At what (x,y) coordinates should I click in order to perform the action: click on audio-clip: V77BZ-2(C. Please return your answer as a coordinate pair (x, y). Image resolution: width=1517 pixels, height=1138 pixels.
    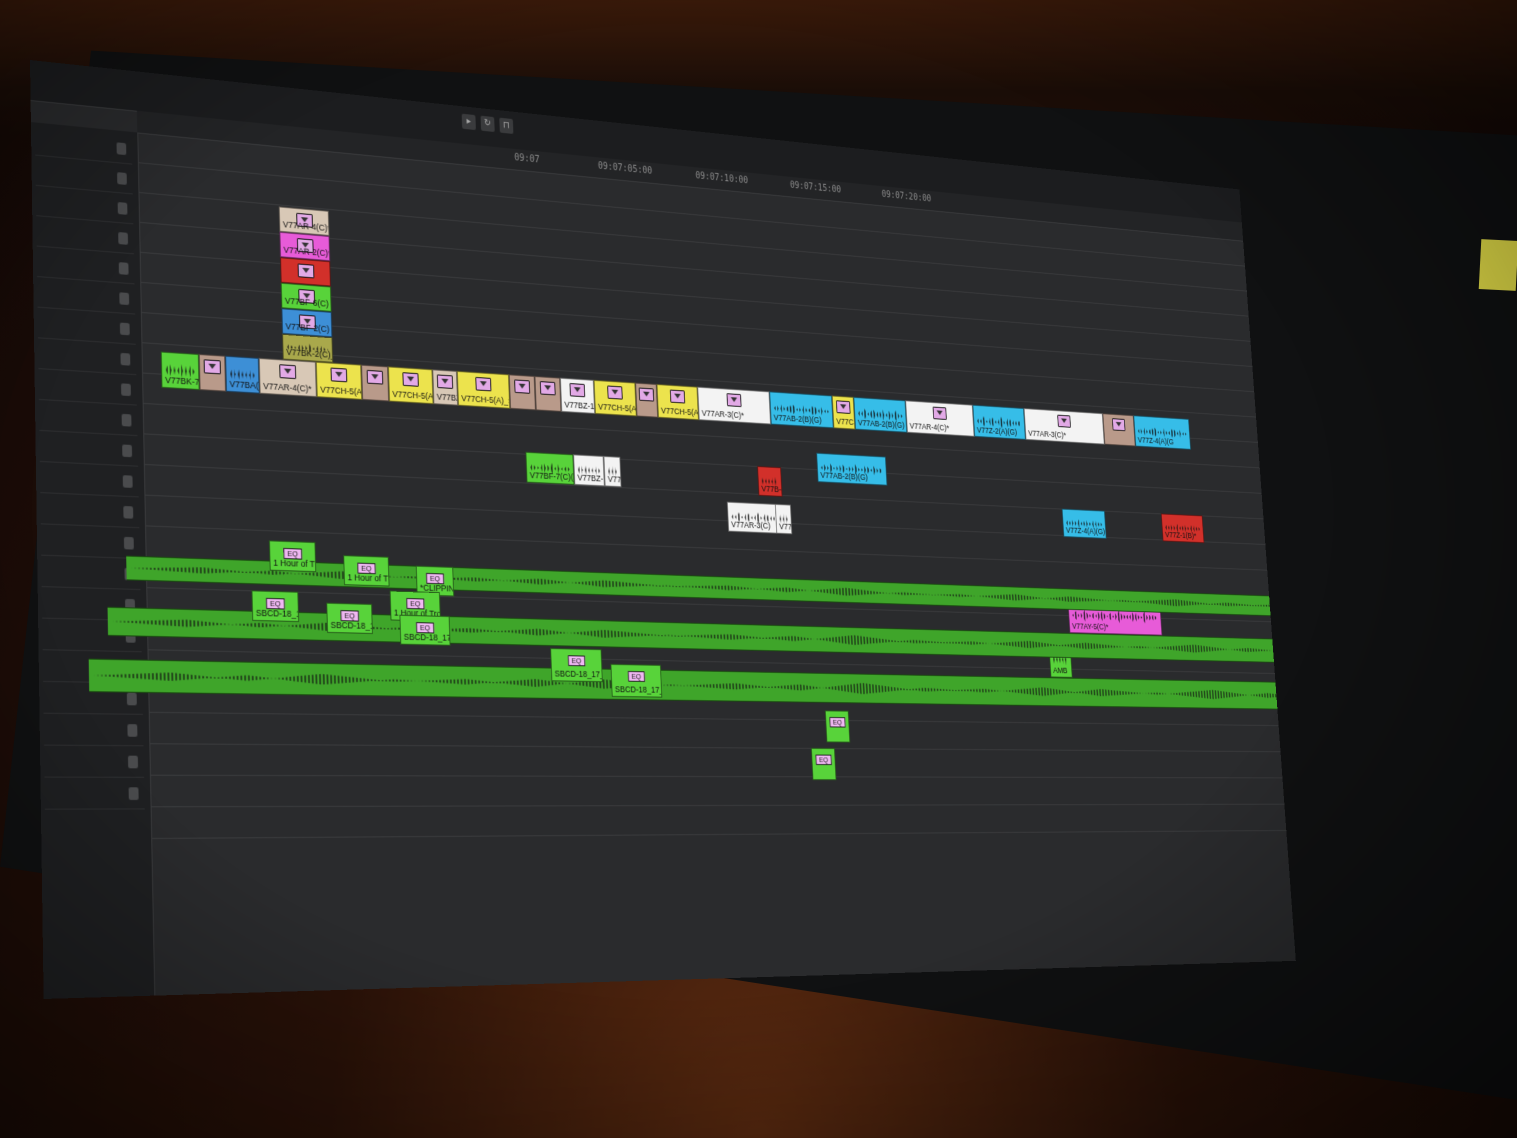
    Looking at the image, I should click on (445, 387).